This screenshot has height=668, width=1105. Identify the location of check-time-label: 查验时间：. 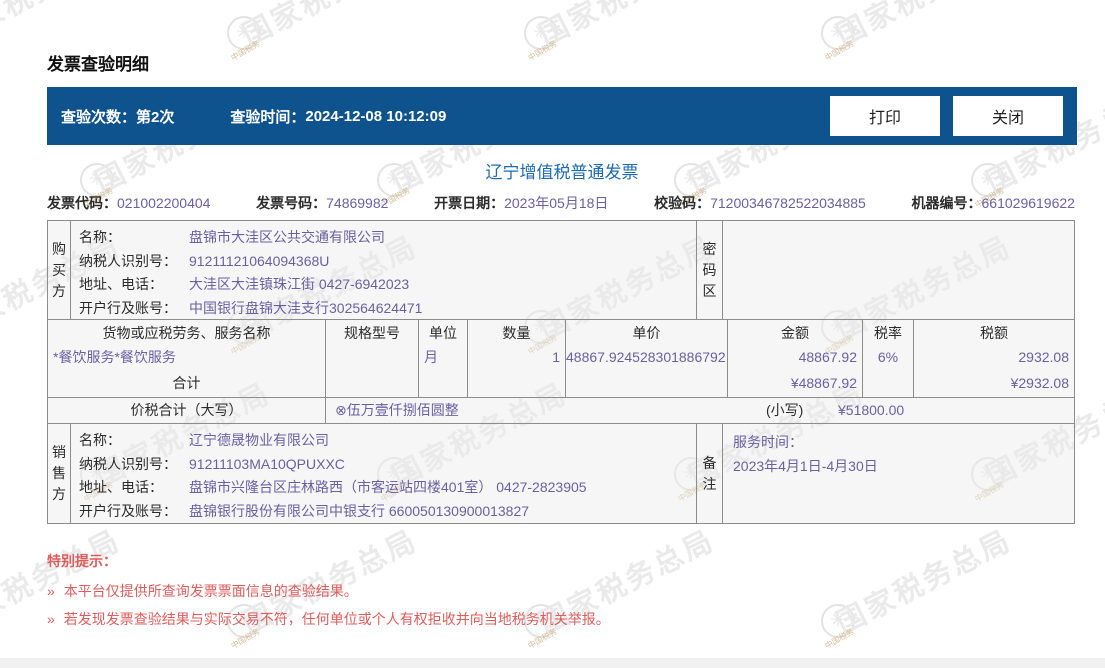
(268, 117).